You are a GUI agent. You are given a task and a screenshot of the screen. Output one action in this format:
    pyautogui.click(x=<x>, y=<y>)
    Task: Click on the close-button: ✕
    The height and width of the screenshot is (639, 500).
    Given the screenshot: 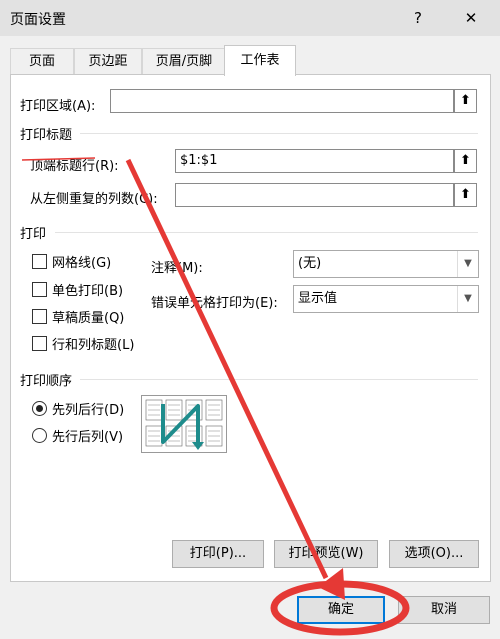 What is the action you would take?
    pyautogui.click(x=471, y=18)
    